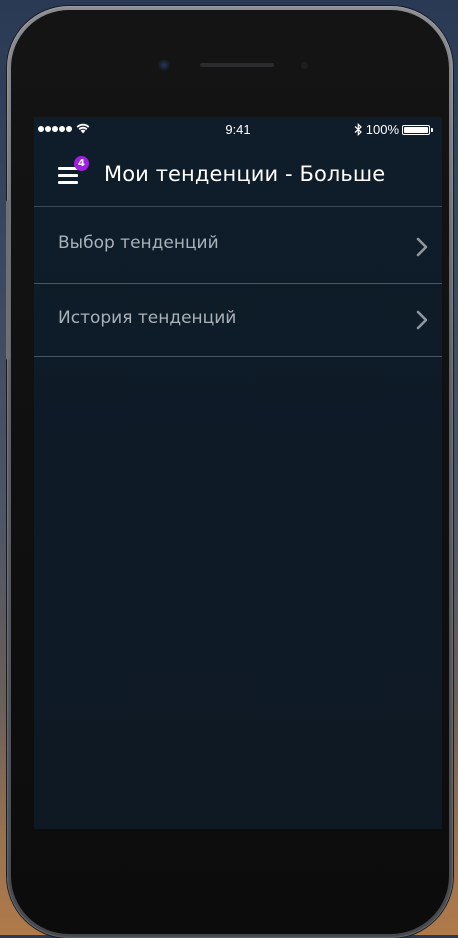 Image resolution: width=458 pixels, height=938 pixels. Describe the element at coordinates (358, 129) in the screenshot. I see `bluetooth-icon` at that location.